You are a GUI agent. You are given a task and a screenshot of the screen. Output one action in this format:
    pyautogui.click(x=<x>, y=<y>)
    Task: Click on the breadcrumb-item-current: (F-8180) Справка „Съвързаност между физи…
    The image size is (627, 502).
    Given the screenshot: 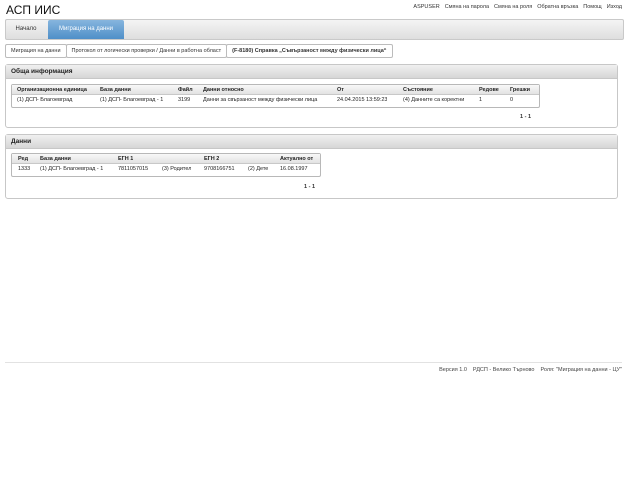 What is the action you would take?
    pyautogui.click(x=309, y=51)
    